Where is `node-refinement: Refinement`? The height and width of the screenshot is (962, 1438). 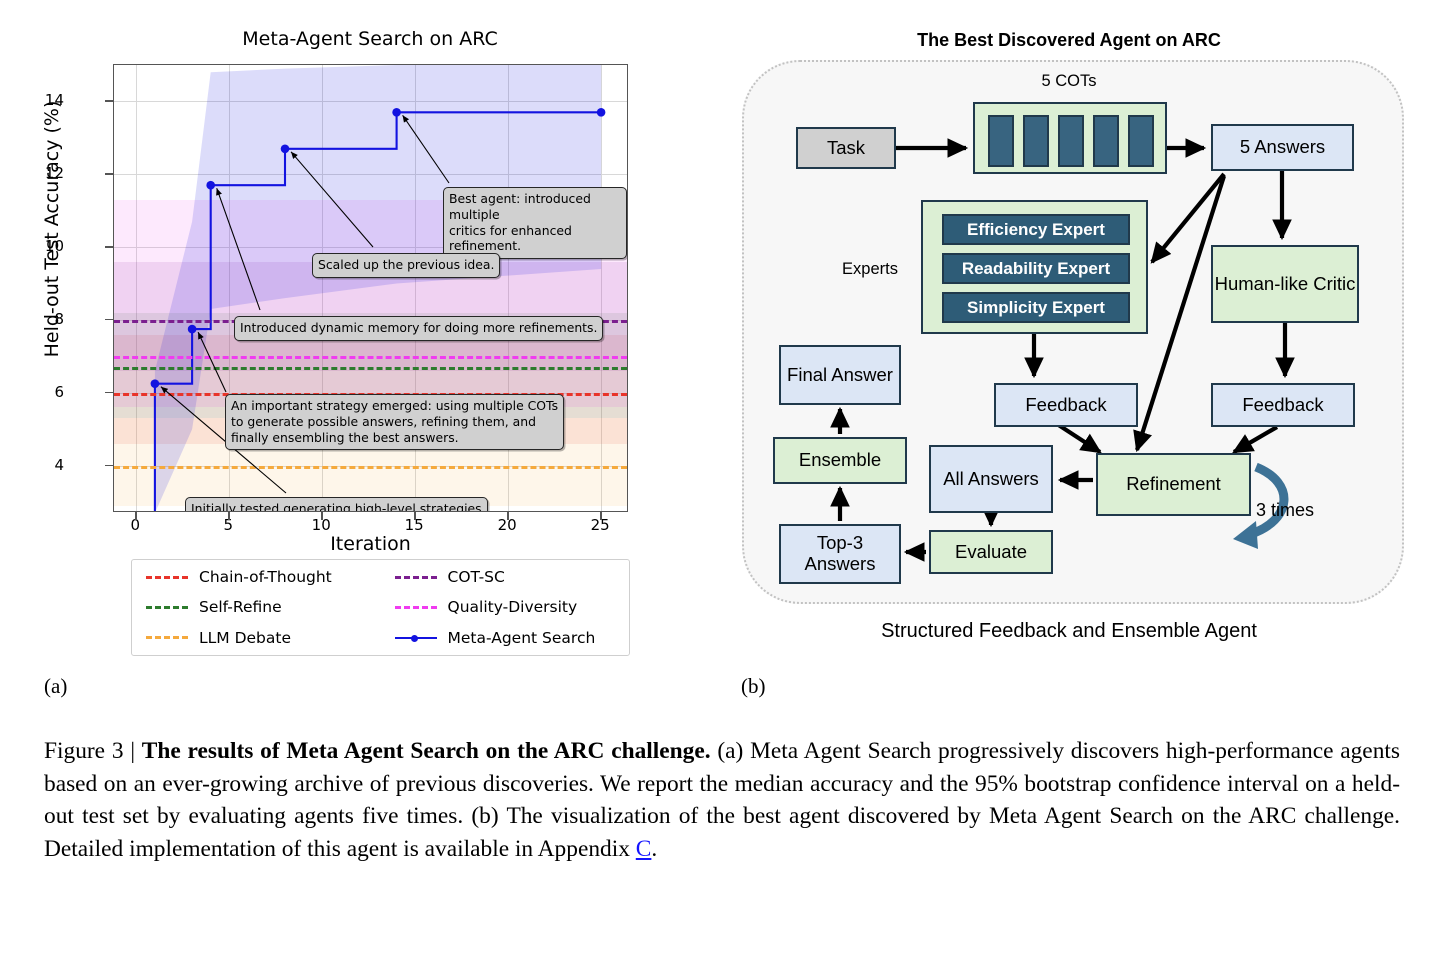
node-refinement: Refinement is located at coordinates (1173, 484).